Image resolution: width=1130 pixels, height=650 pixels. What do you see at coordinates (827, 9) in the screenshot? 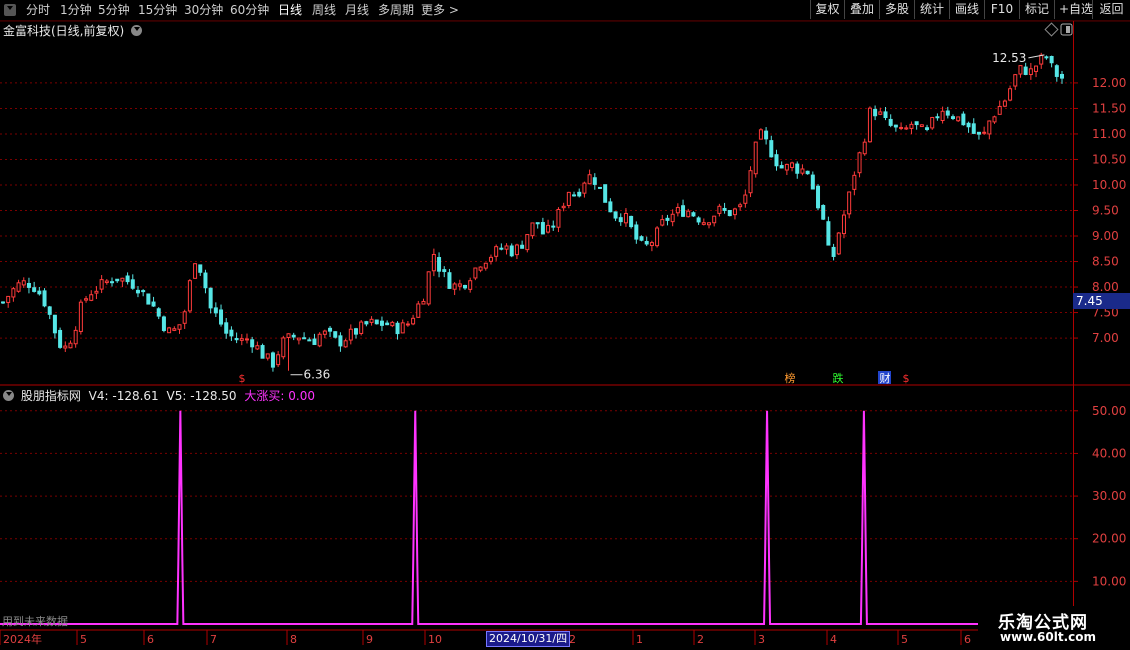
I see `toolbar-button-0: 复权` at bounding box center [827, 9].